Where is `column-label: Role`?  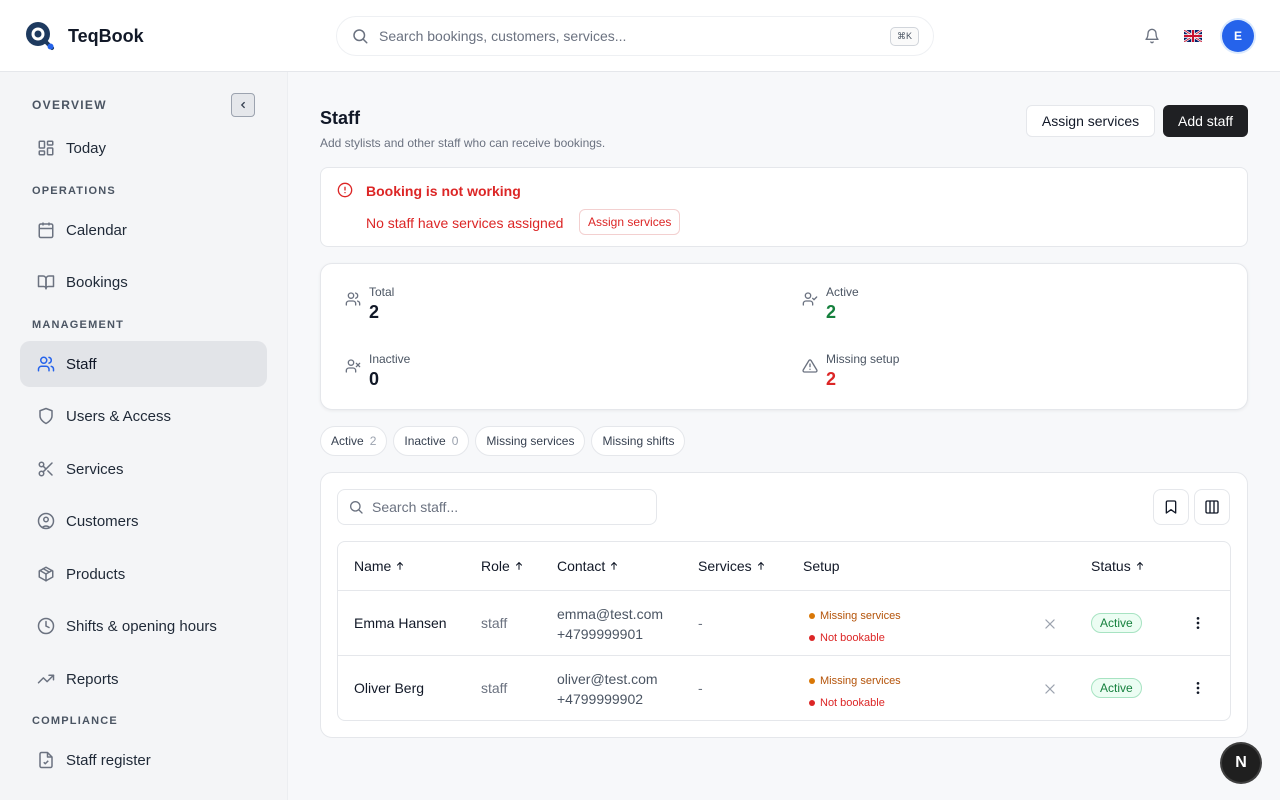
column-label: Role is located at coordinates (495, 566).